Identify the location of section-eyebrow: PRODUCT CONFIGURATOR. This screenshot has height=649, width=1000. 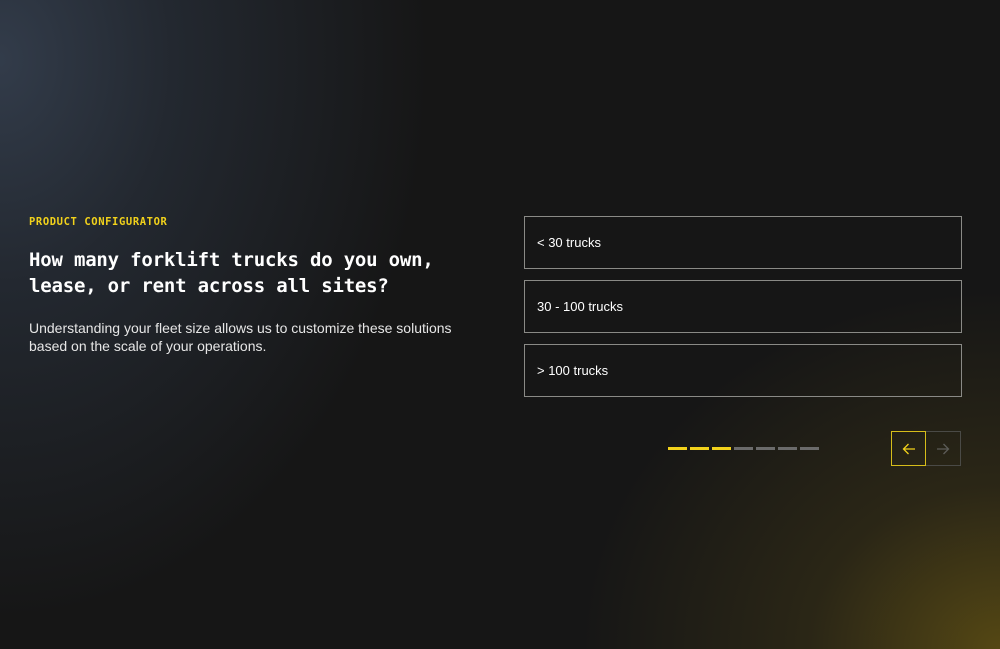
(98, 222).